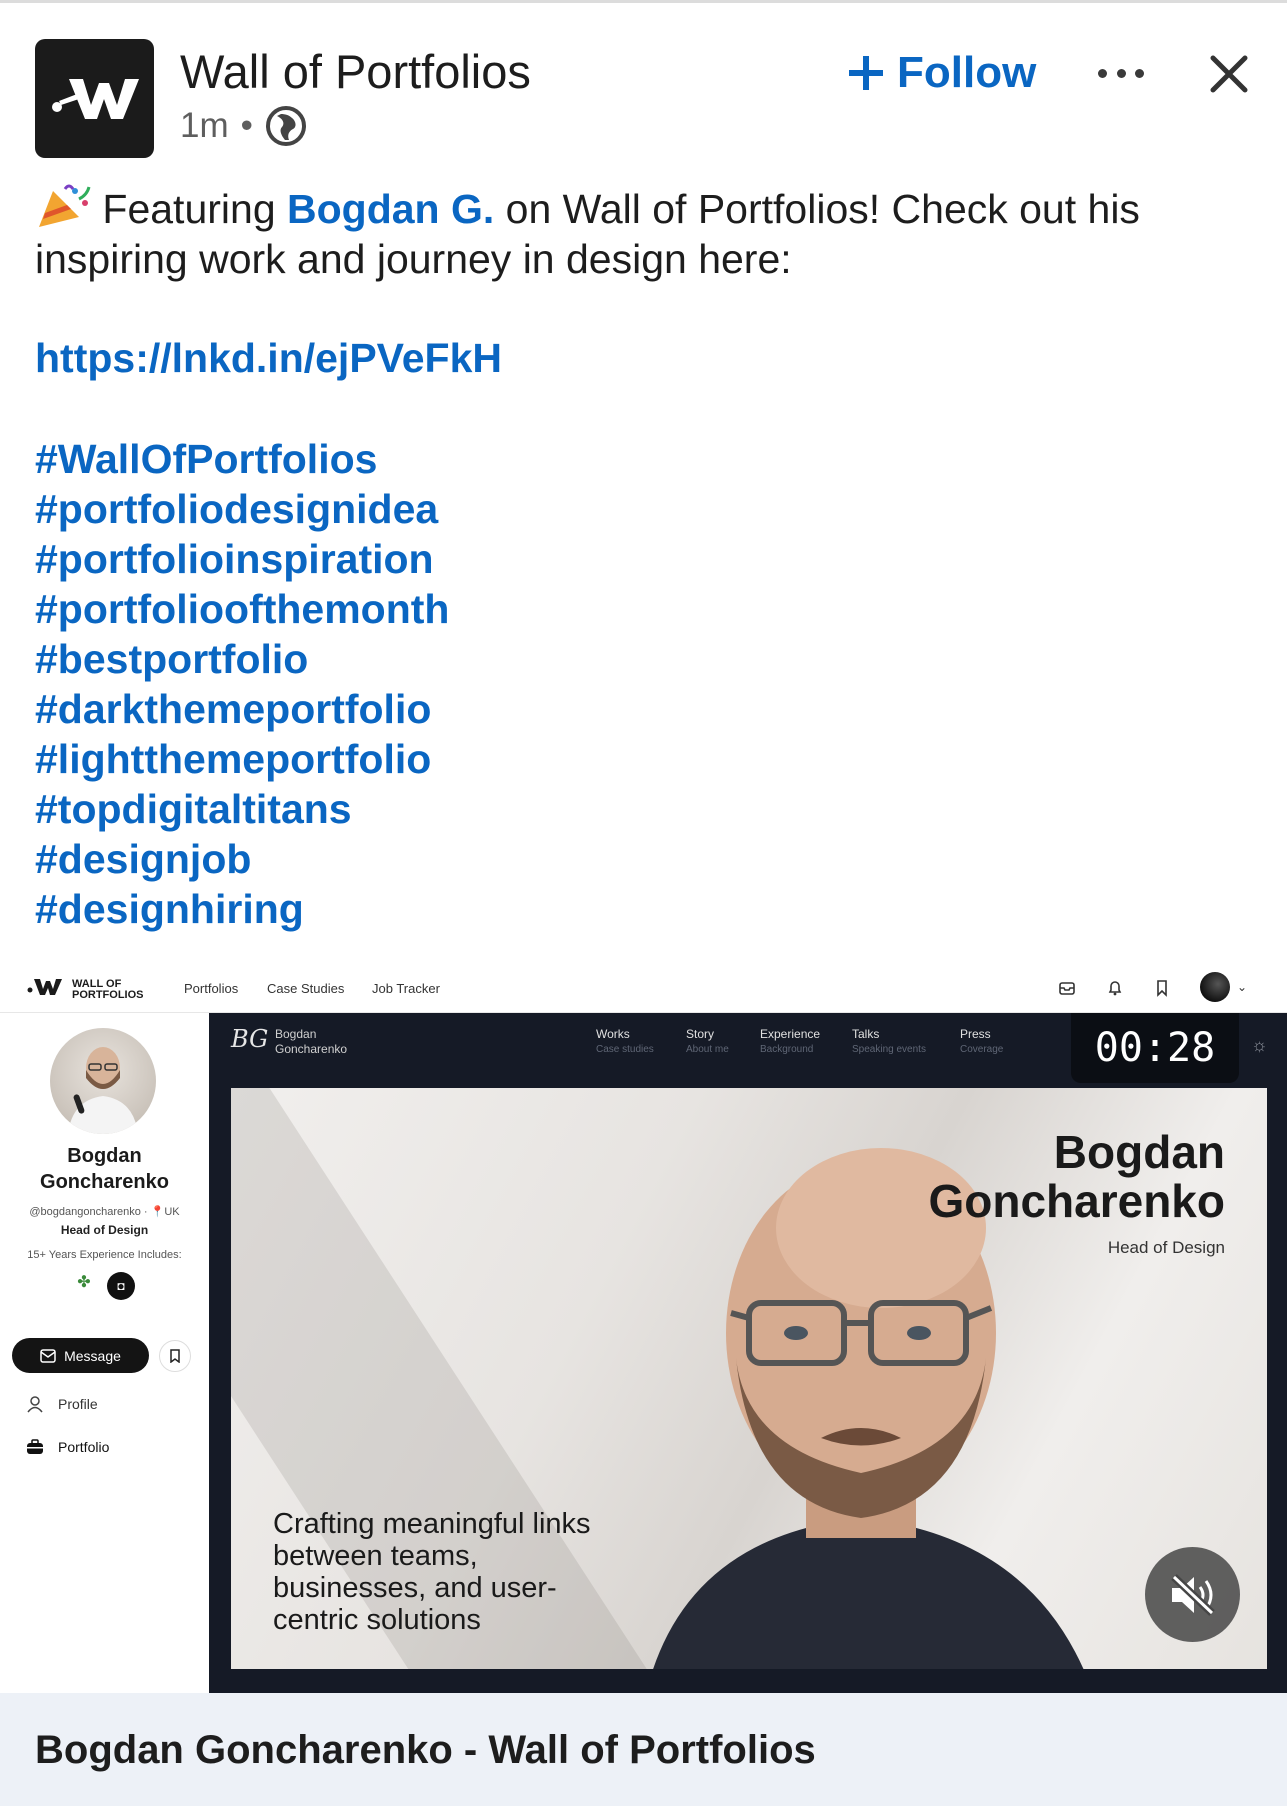  I want to click on profile-experience: 15+ Years Experience Includes:, so click(104, 1255).